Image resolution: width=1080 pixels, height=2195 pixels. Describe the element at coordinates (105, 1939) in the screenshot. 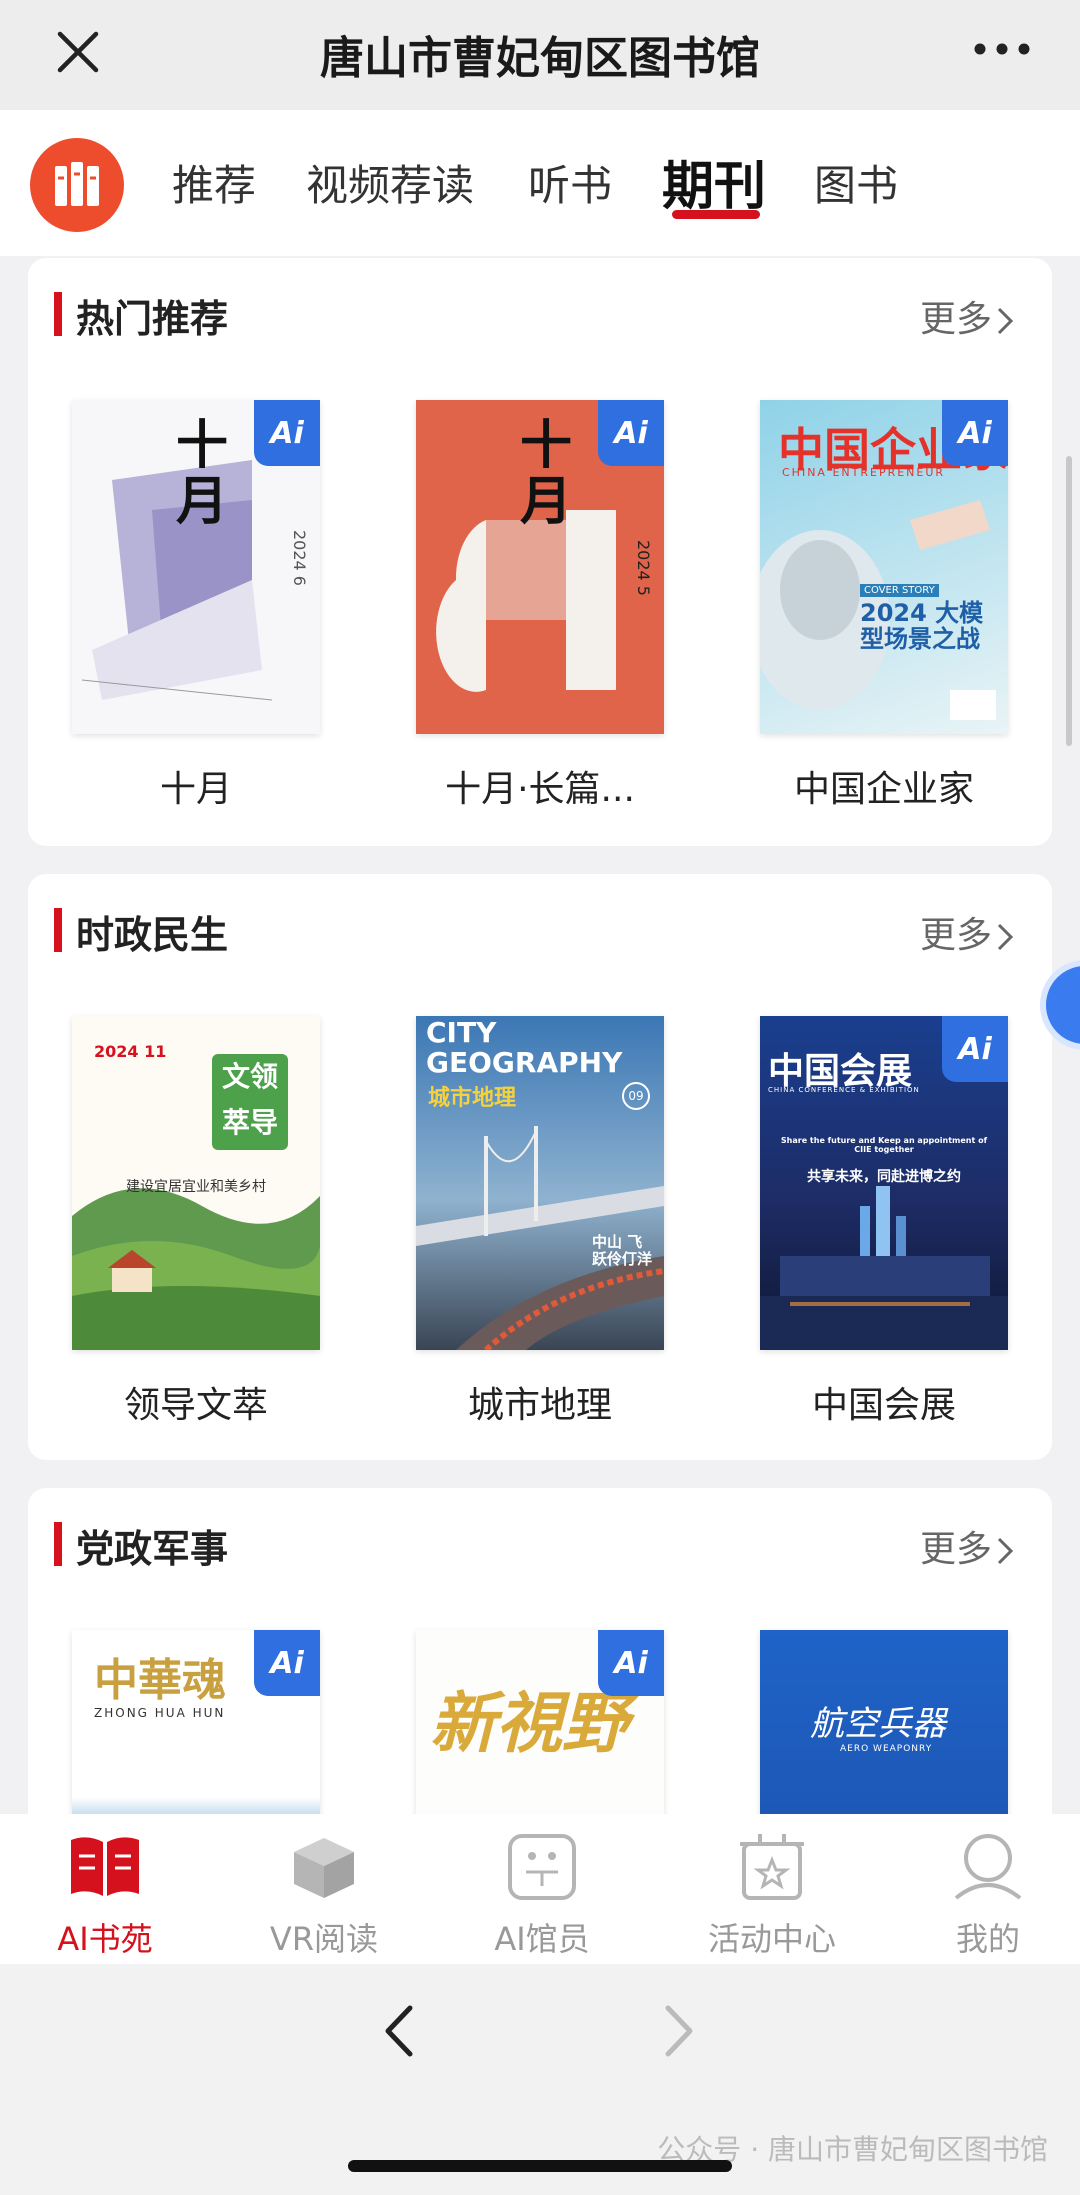

I see `nav-label: AI书苑` at that location.